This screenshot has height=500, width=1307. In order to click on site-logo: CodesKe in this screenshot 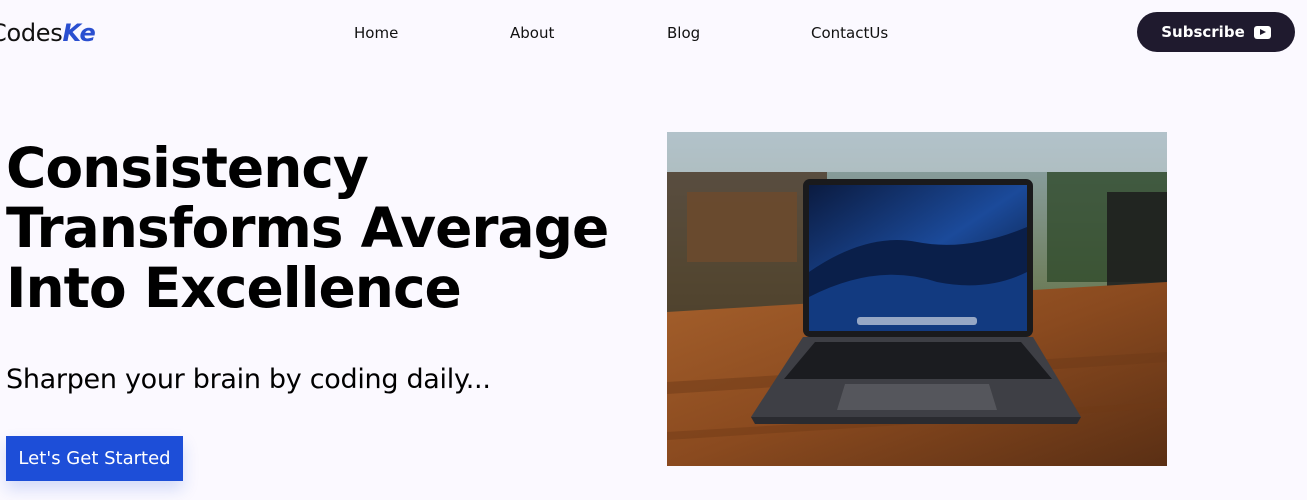, I will do `click(48, 33)`.